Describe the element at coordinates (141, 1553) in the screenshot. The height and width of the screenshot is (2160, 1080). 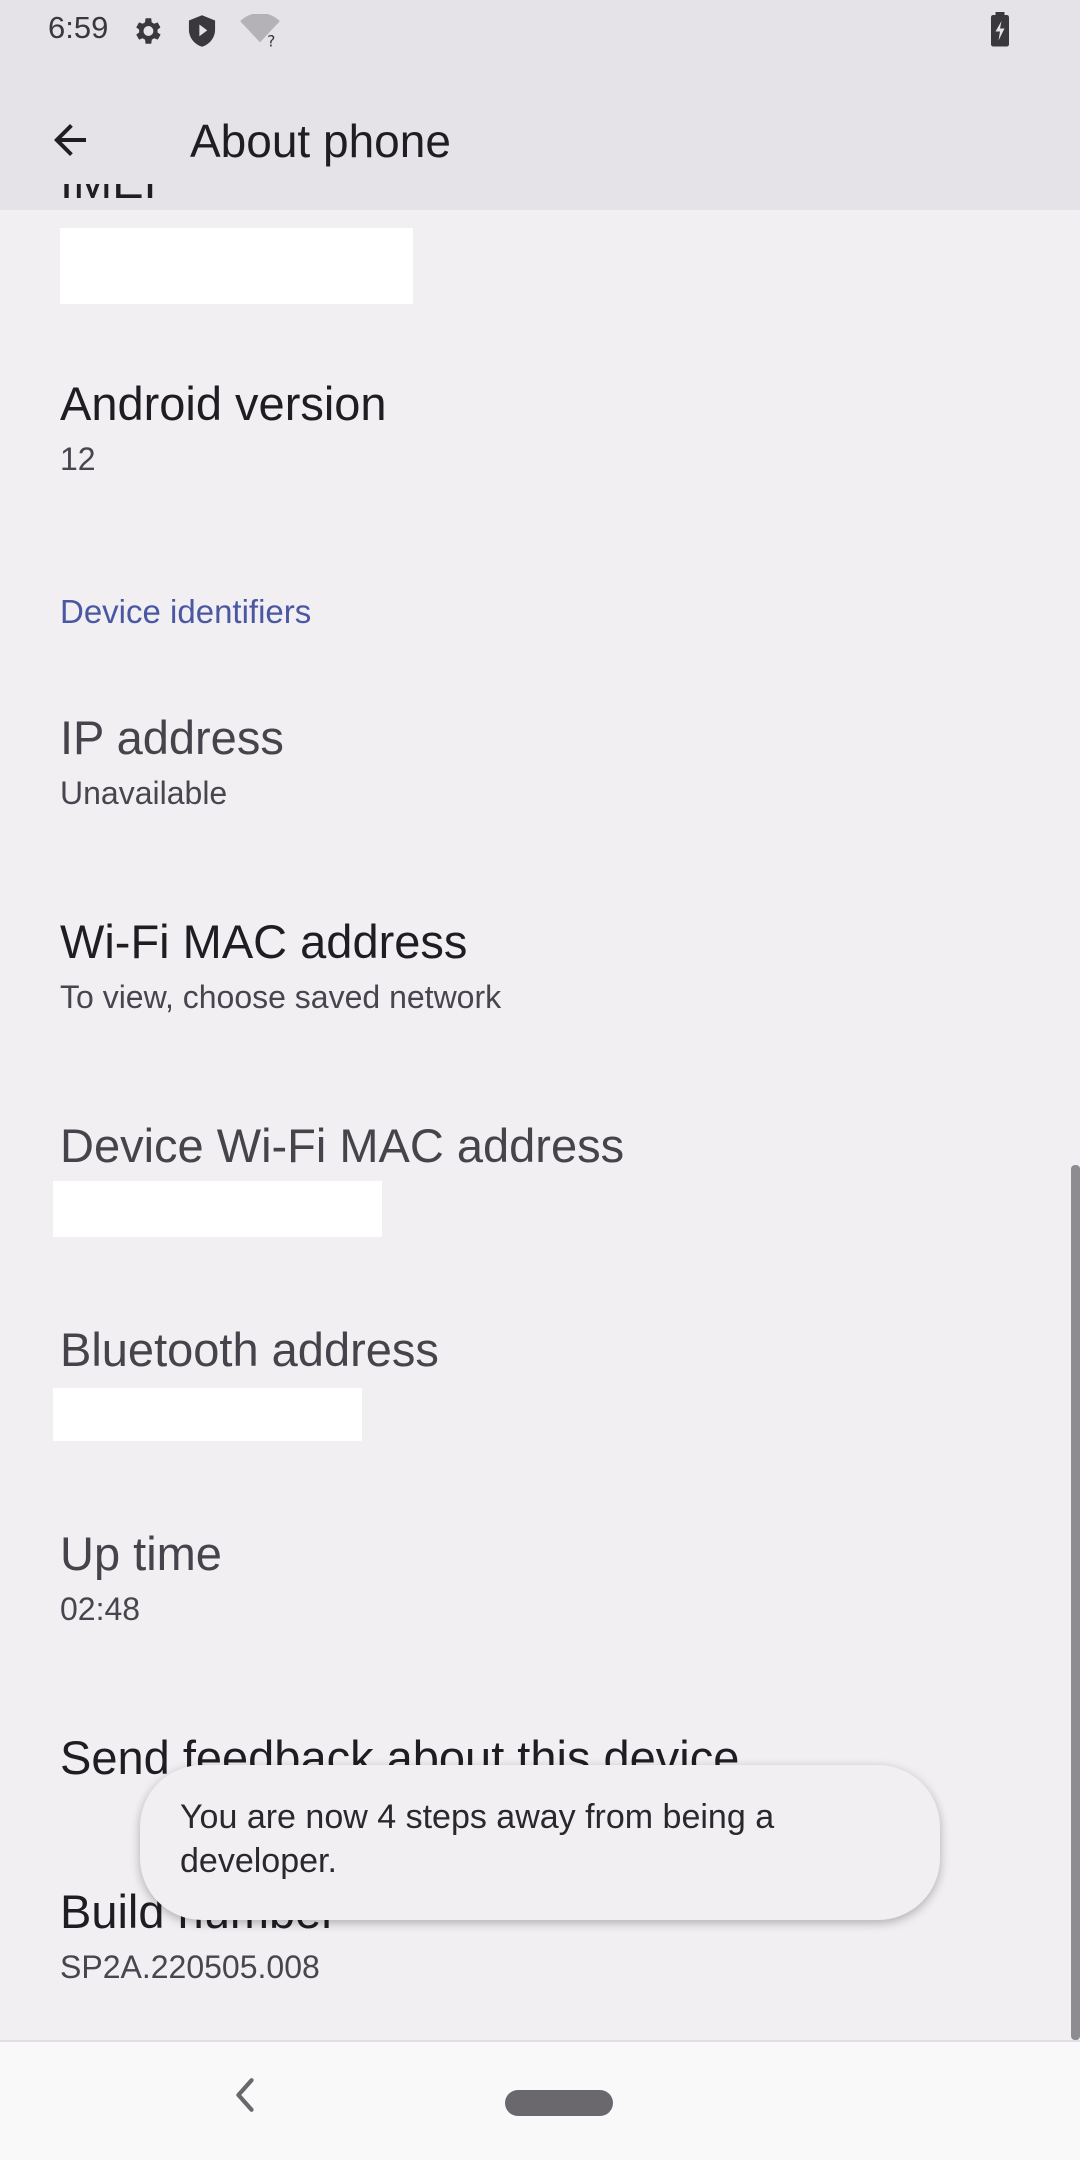
I see `up-time-title: Up time` at that location.